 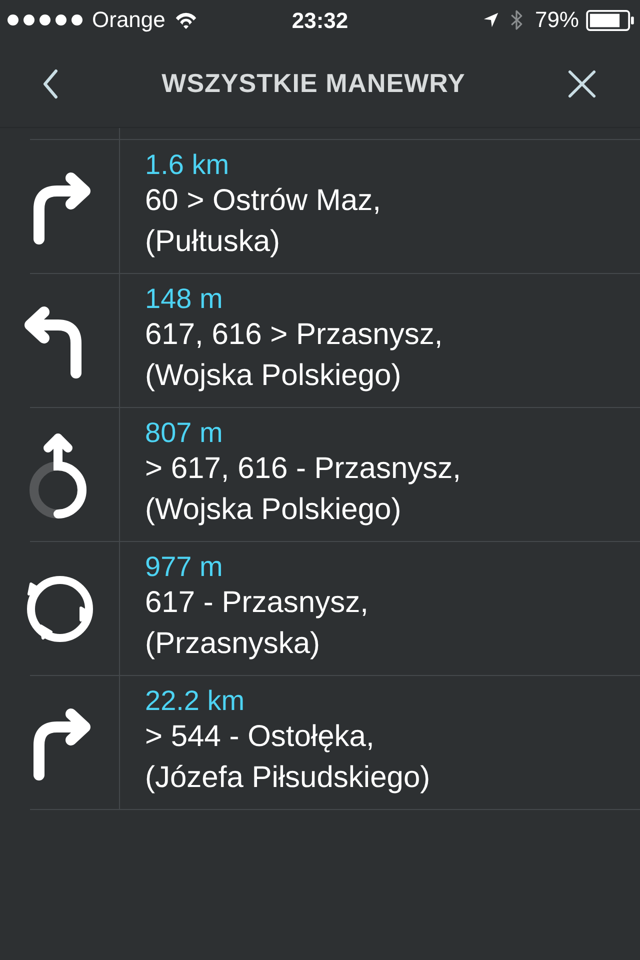 What do you see at coordinates (184, 299) in the screenshot?
I see `distance-label: 148 m` at bounding box center [184, 299].